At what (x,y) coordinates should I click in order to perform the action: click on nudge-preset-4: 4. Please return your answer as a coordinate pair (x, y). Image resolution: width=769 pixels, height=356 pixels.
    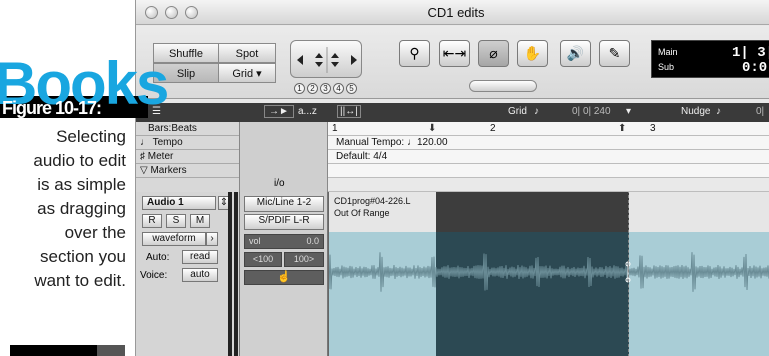
    Looking at the image, I should click on (338, 88).